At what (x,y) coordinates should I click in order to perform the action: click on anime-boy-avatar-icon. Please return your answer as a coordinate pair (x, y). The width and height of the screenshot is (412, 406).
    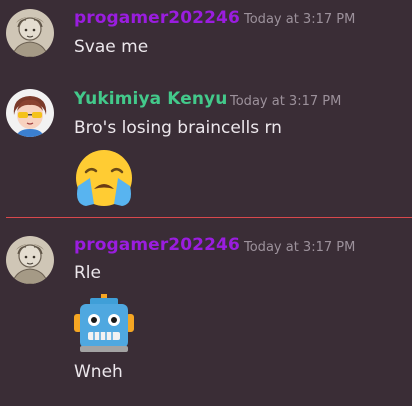
    Looking at the image, I should click on (30, 113).